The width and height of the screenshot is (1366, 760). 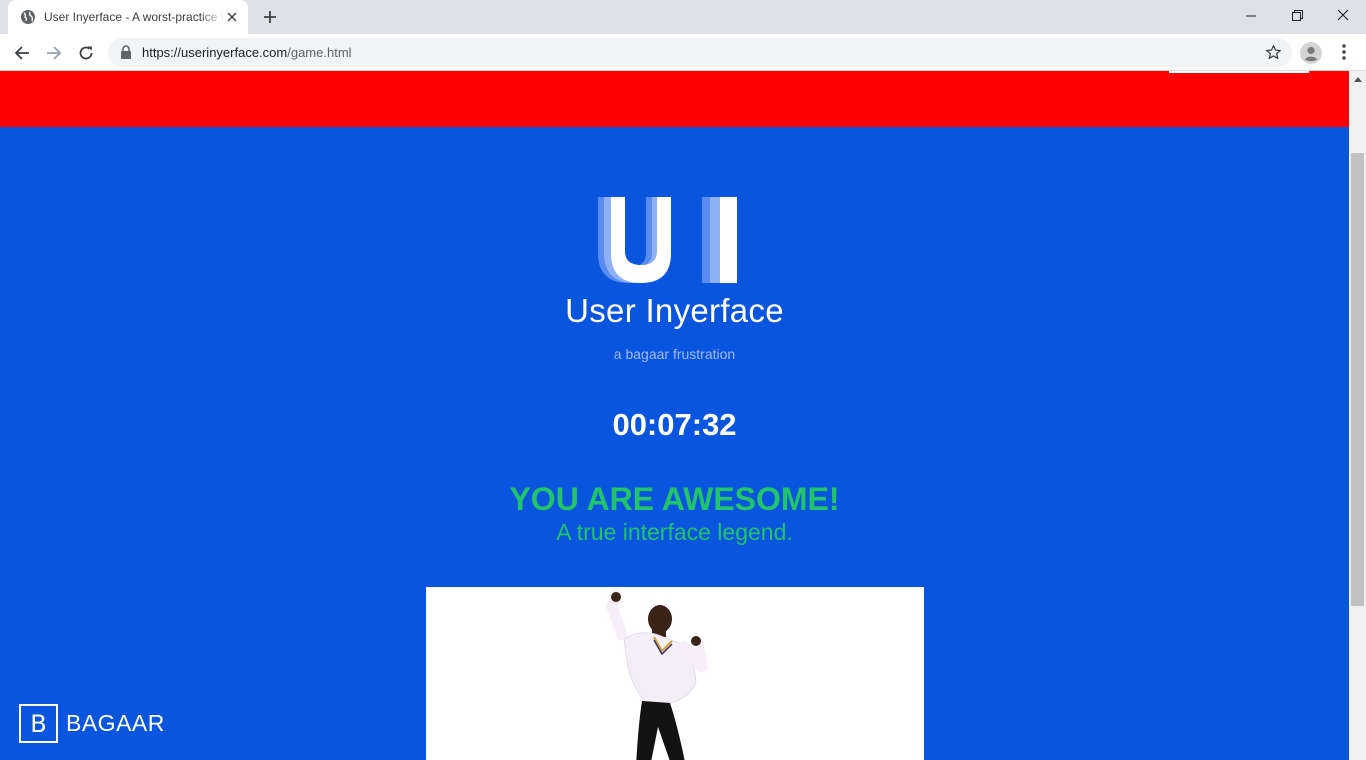 I want to click on result-subline: A true interface legend., so click(x=674, y=532).